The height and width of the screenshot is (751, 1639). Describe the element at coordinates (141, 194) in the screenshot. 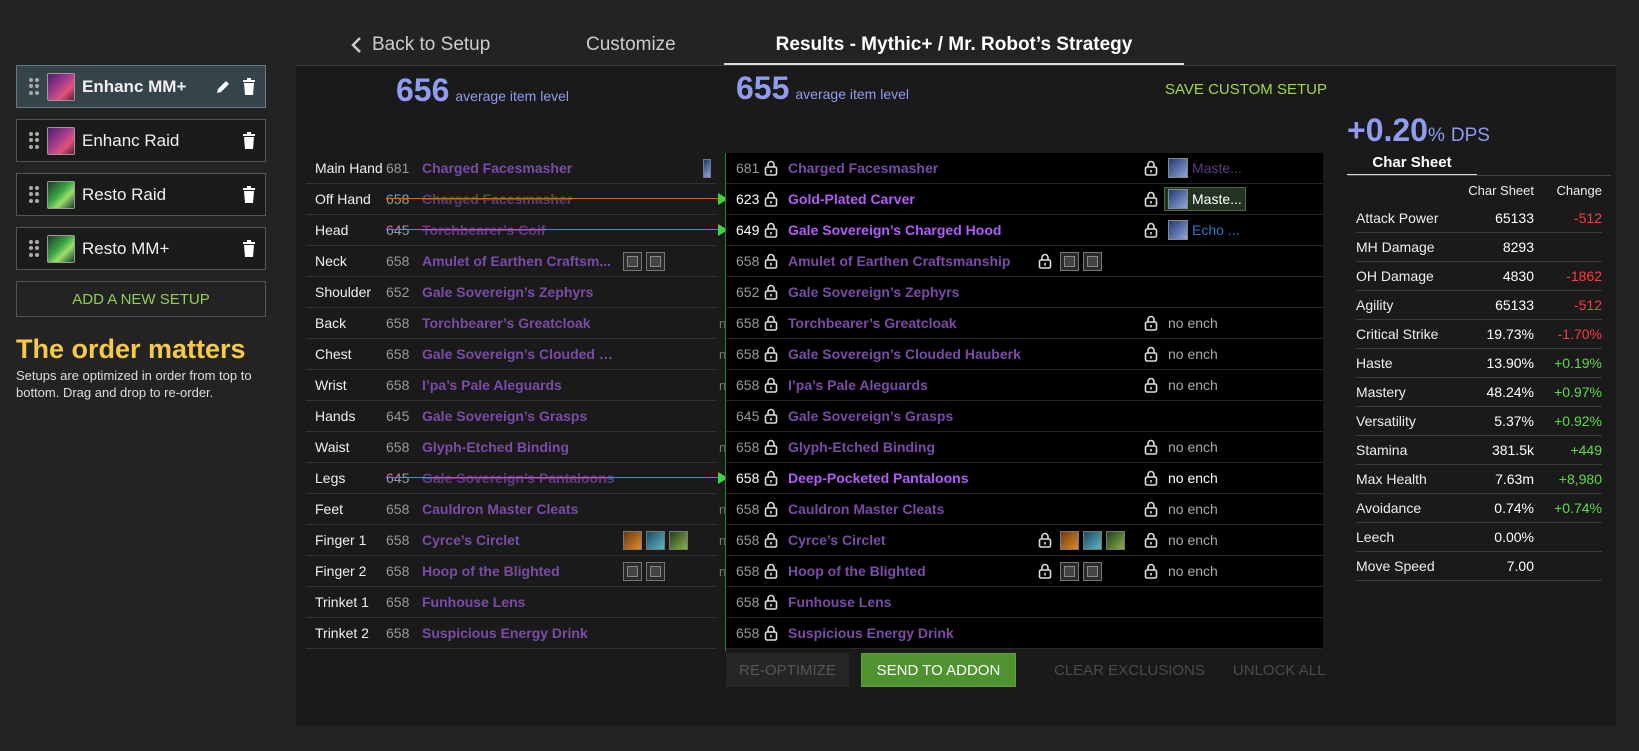

I see `setup-item: Resto Raid` at that location.